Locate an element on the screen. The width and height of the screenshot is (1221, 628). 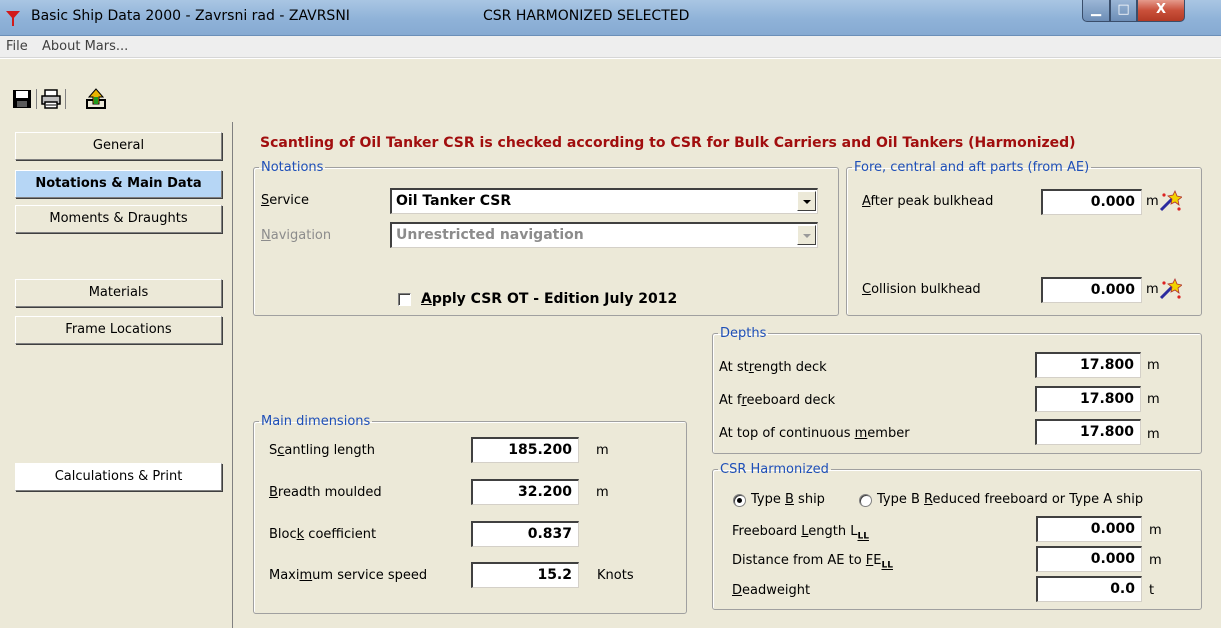
scantling-length-label: Scantling length is located at coordinates (322, 450).